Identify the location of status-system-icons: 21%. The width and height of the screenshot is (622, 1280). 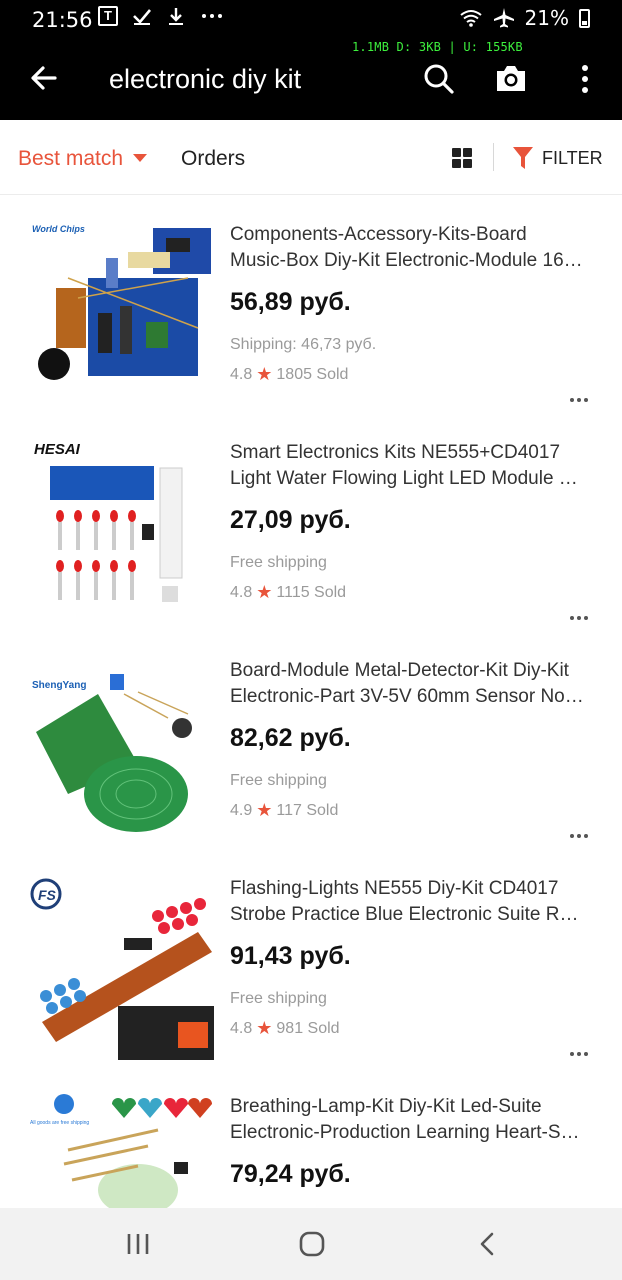
(524, 18).